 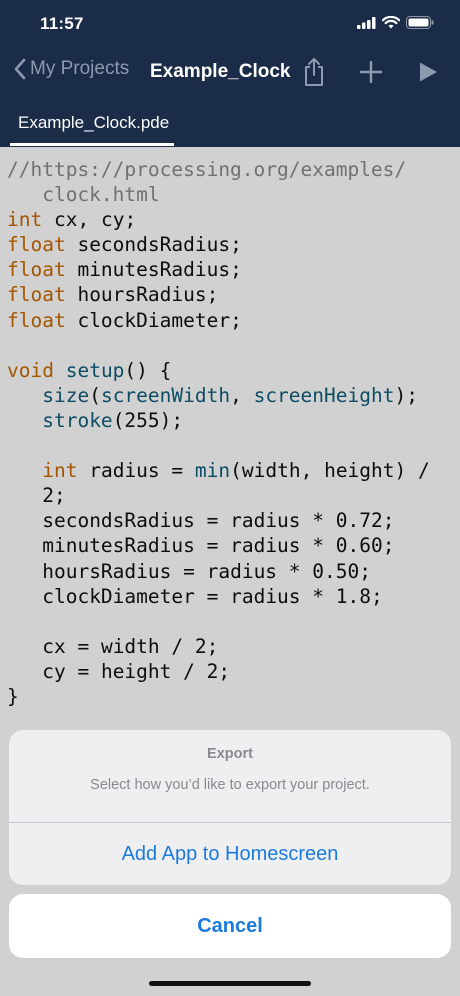 What do you see at coordinates (230, 926) in the screenshot?
I see `cancel-button: Cancel` at bounding box center [230, 926].